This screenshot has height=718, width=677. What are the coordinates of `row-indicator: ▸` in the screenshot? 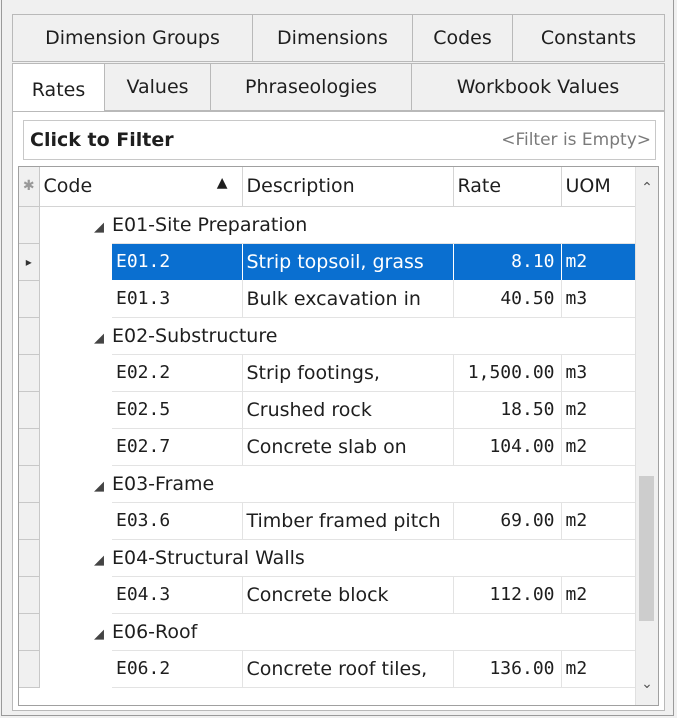 It's located at (29, 262).